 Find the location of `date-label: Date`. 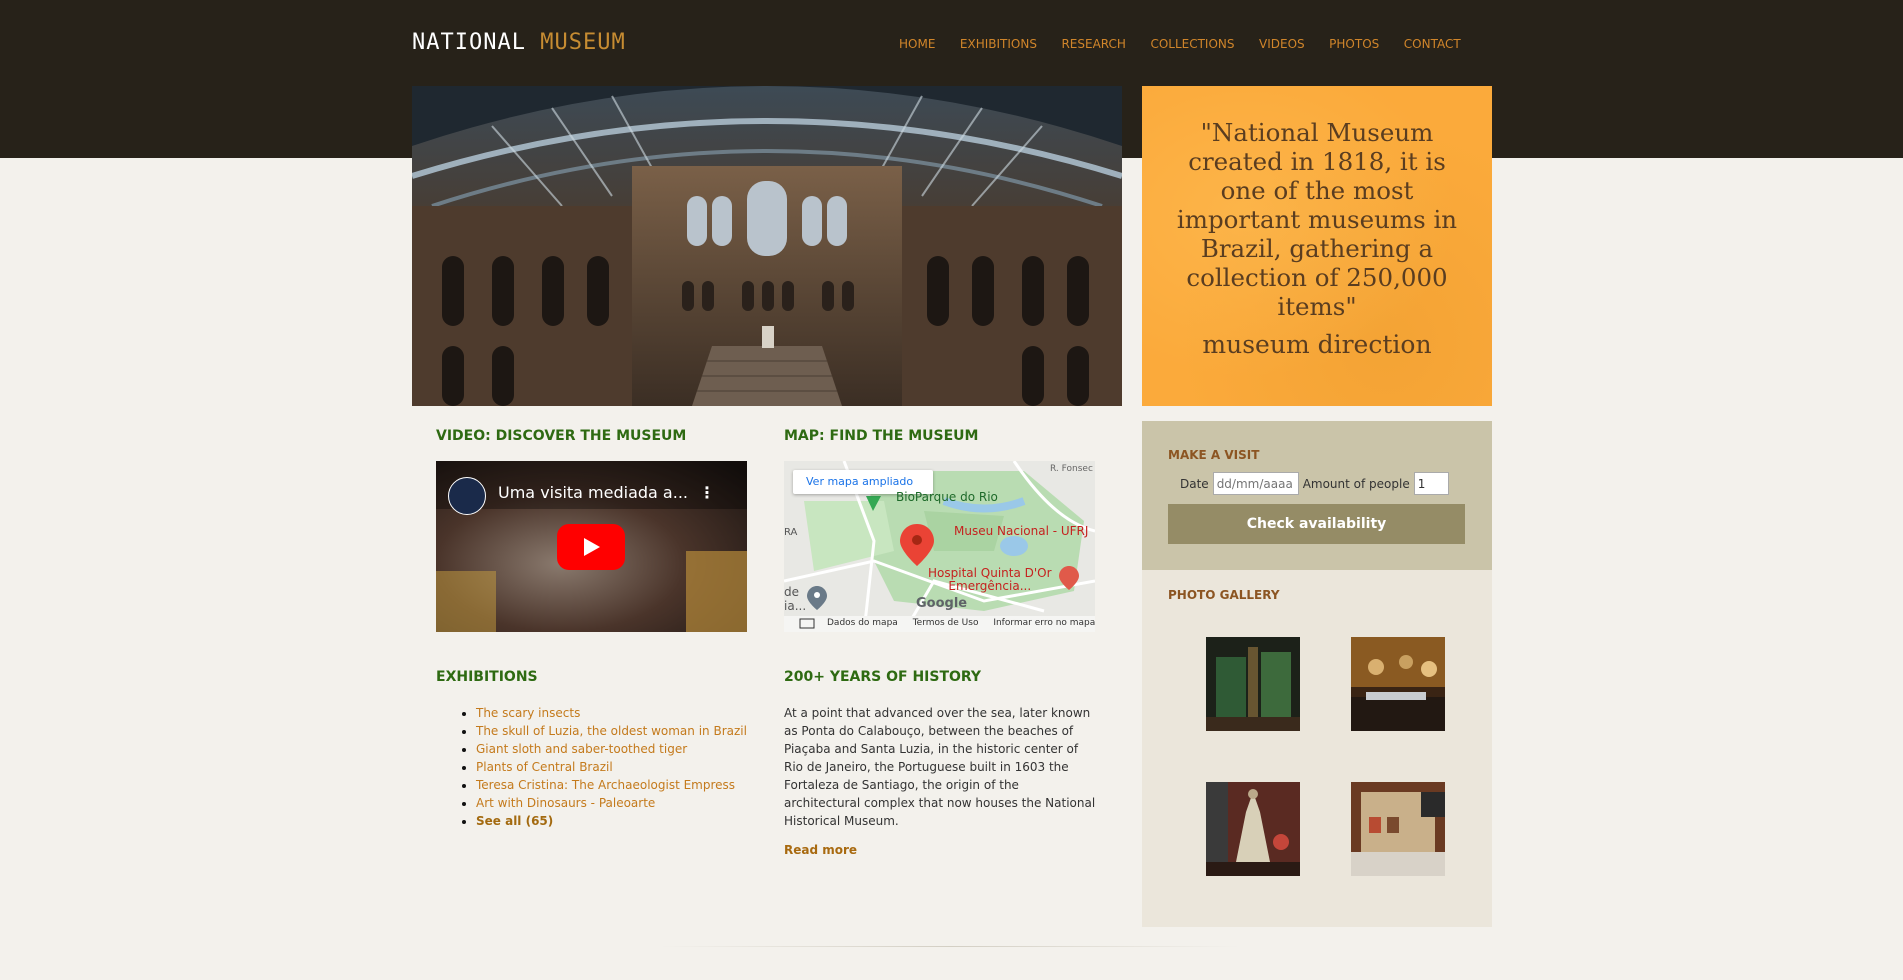

date-label: Date is located at coordinates (1194, 483).